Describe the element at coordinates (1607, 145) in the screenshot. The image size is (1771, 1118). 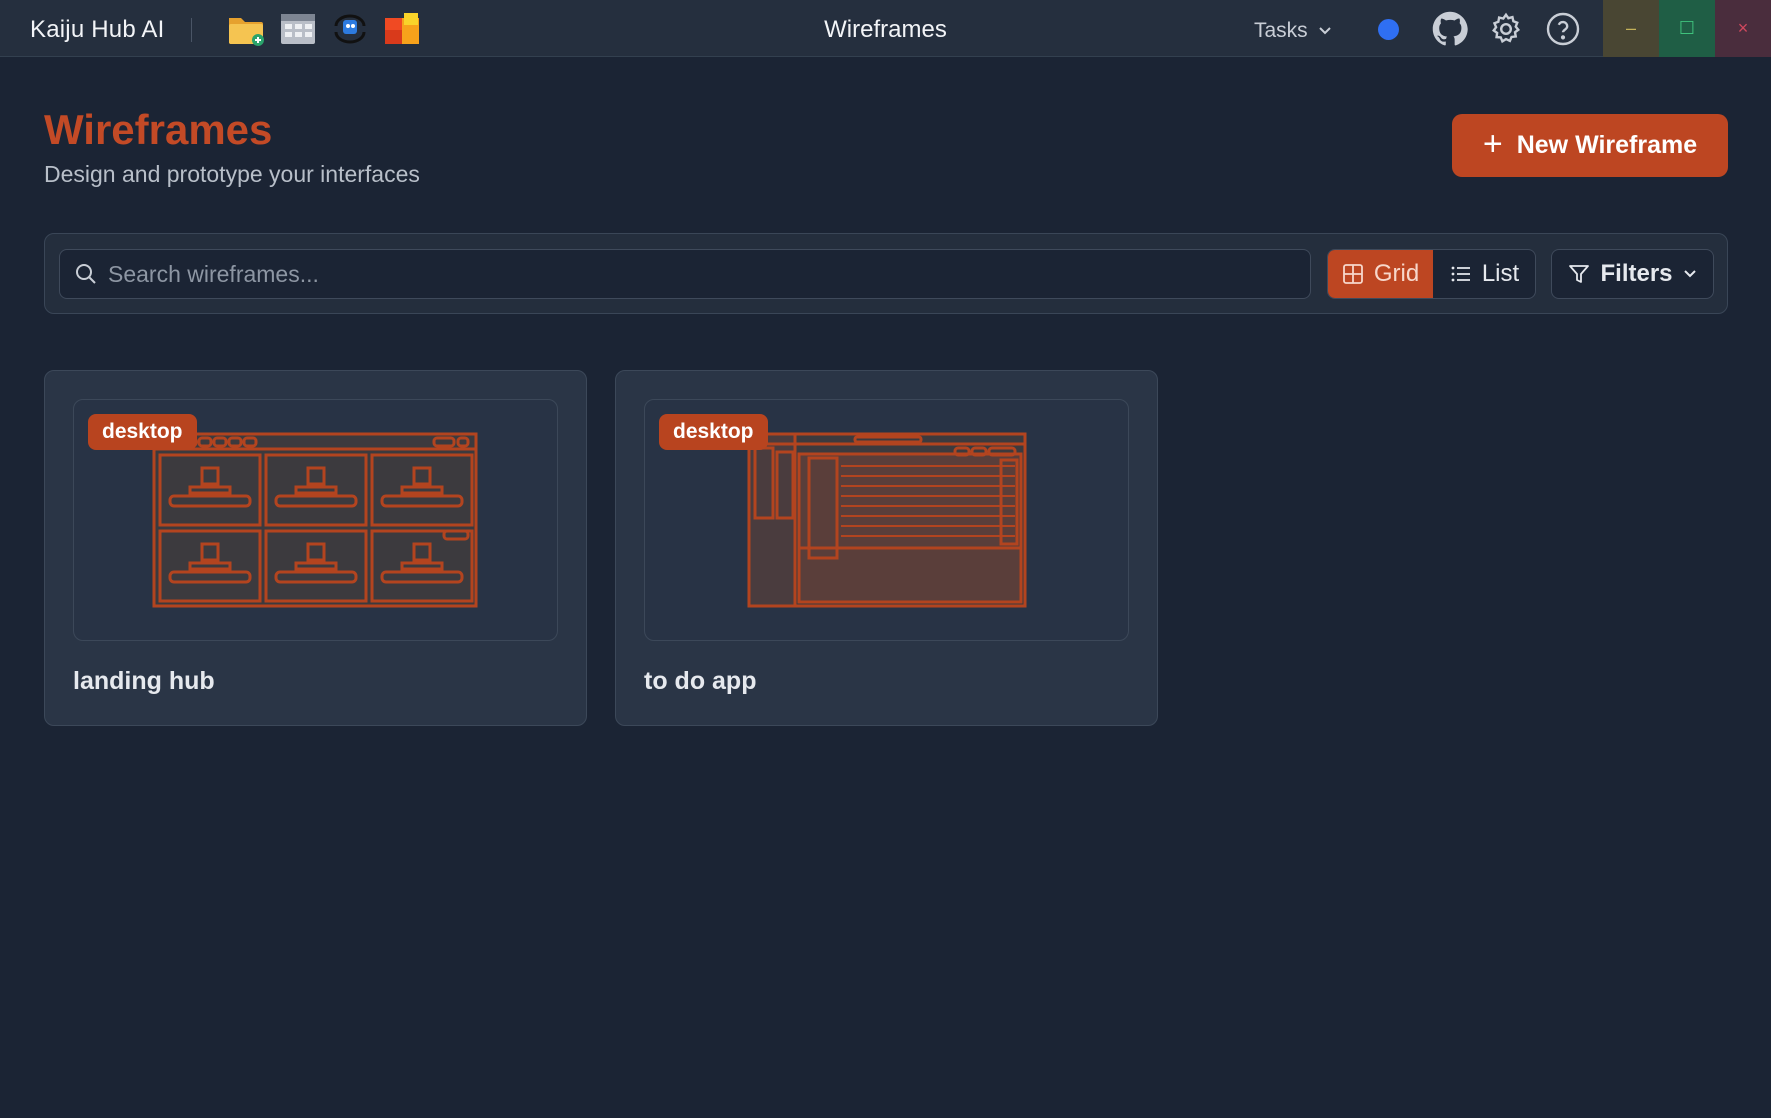
I see `new-wireframe-label: New Wireframe` at that location.